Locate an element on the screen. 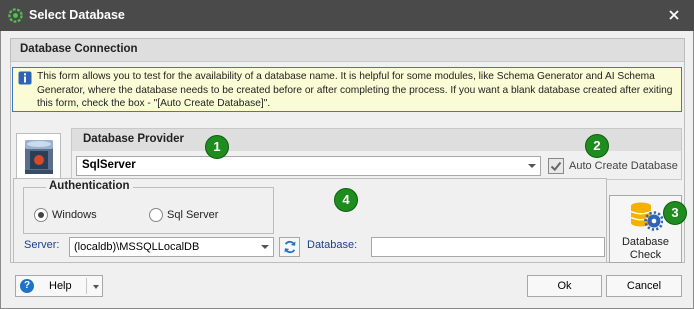 This screenshot has height=309, width=694. provider-value: SqlServer is located at coordinates (109, 165).